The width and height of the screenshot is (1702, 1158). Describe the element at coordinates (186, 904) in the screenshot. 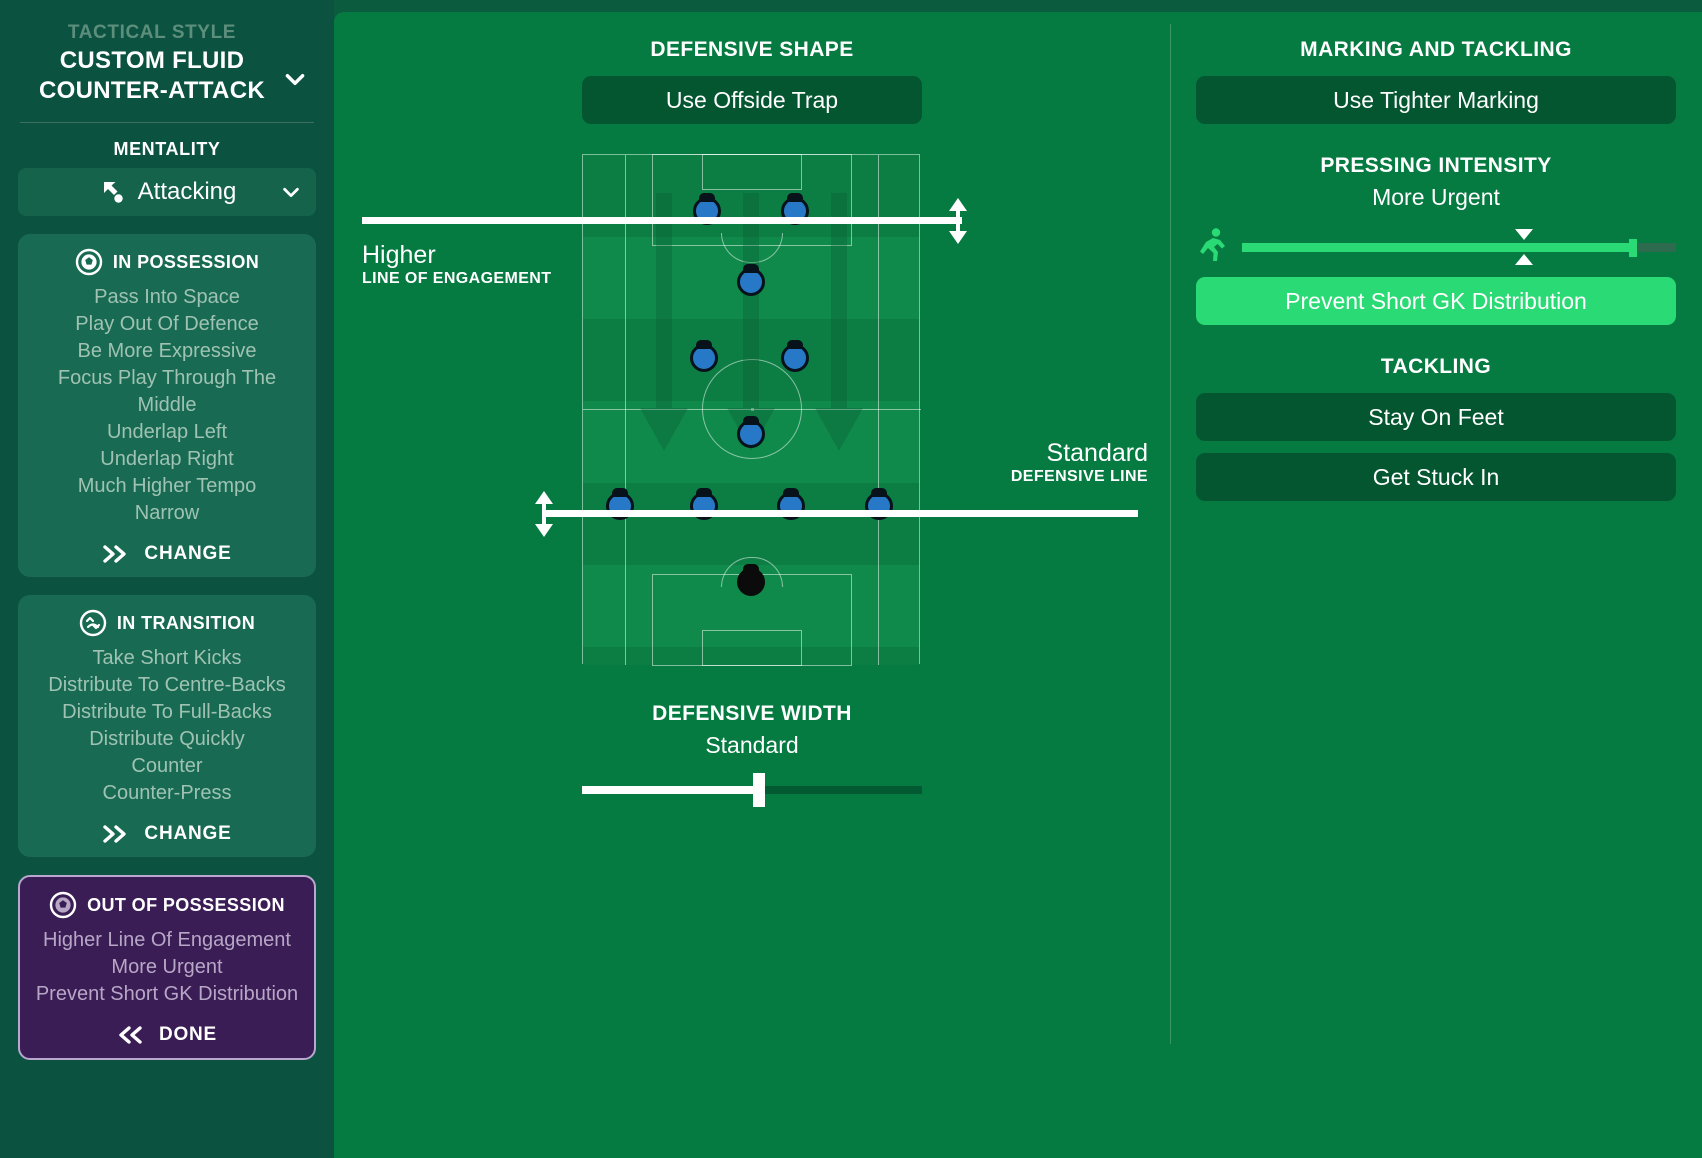

I see `panel-title: OUT OF POSSESSION` at that location.